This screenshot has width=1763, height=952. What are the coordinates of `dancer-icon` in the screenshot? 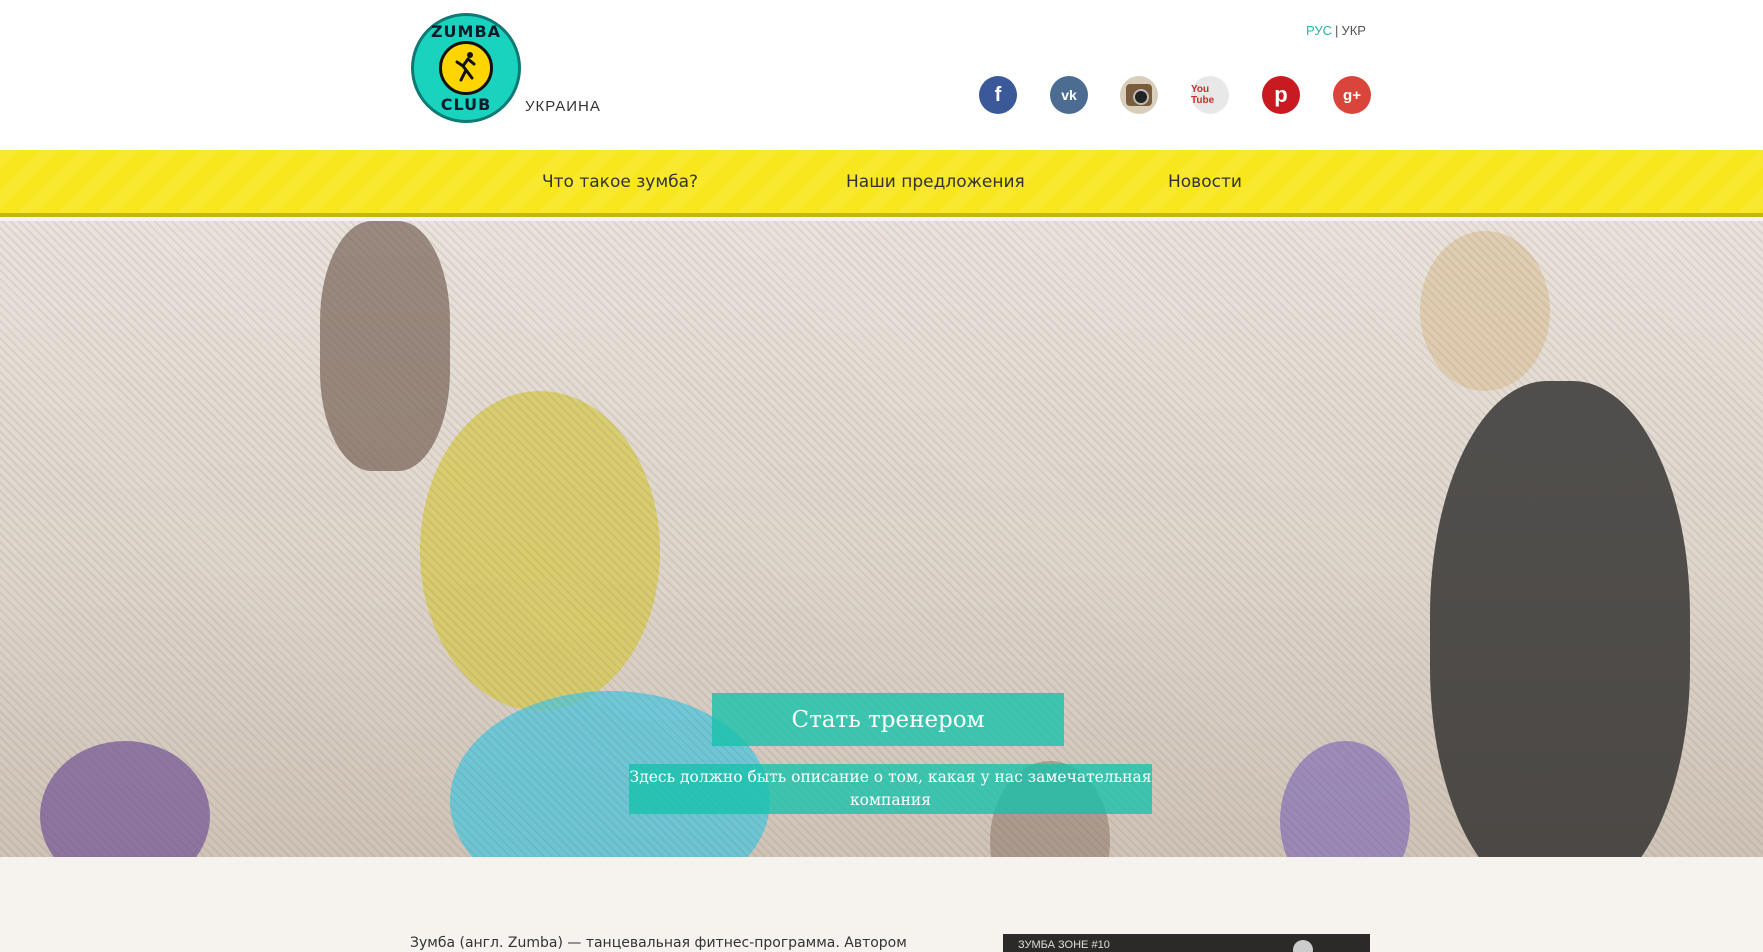 It's located at (465, 67).